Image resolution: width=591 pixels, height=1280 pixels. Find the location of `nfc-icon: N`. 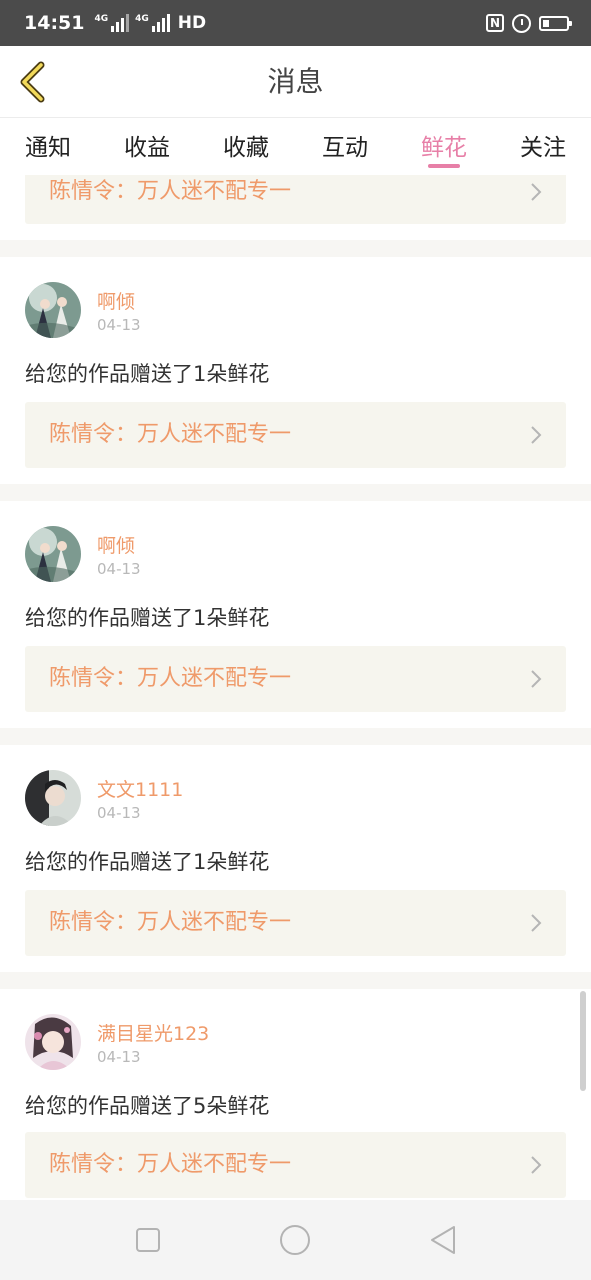

nfc-icon: N is located at coordinates (495, 23).